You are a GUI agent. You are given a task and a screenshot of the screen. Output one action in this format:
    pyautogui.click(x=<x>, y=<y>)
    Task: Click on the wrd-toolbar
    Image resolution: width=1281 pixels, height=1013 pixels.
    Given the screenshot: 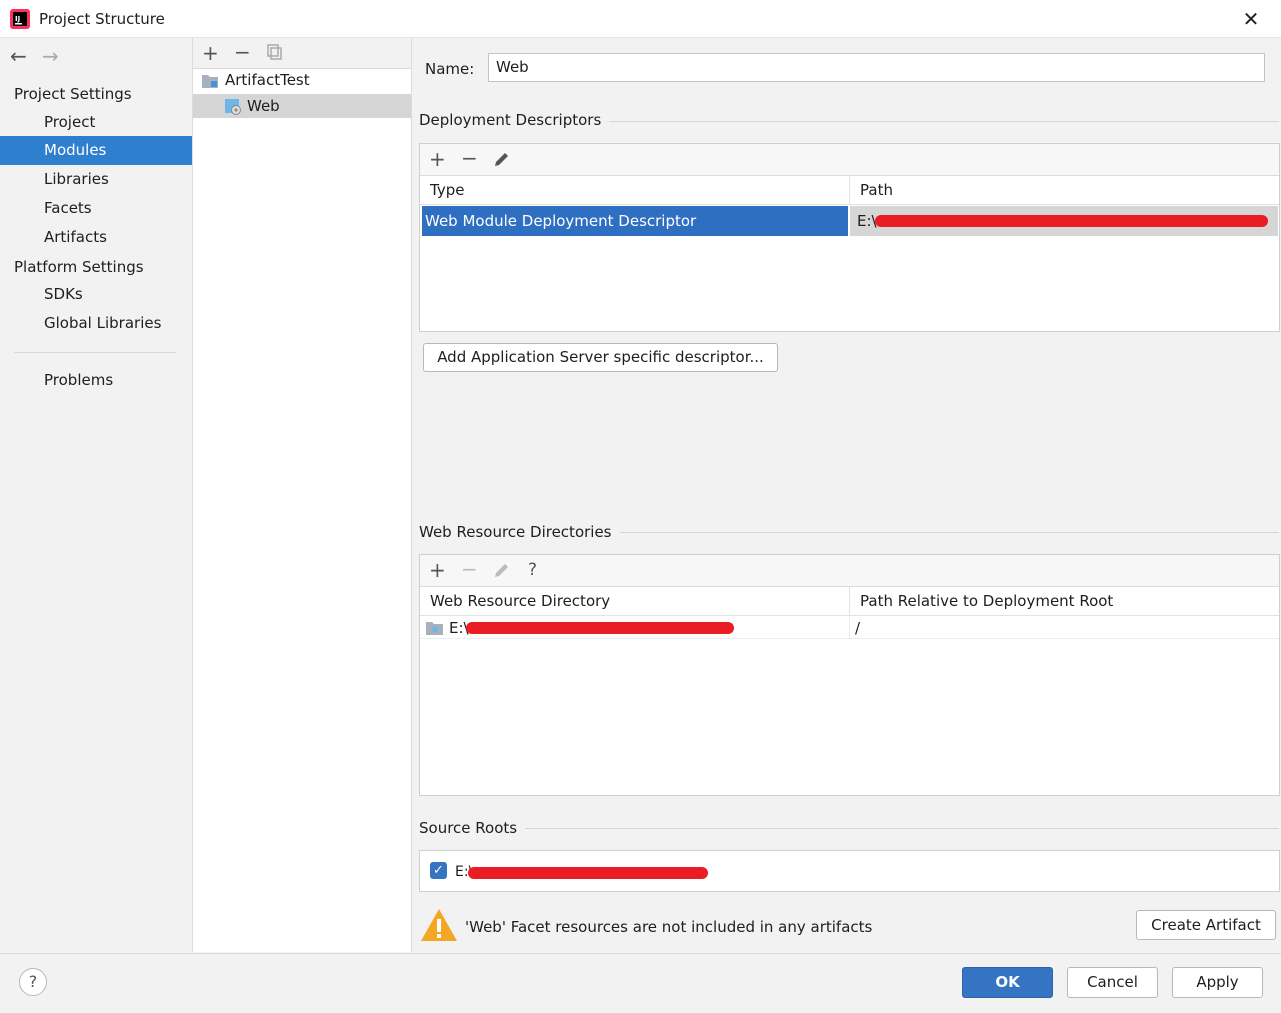 What is the action you would take?
    pyautogui.click(x=849, y=571)
    